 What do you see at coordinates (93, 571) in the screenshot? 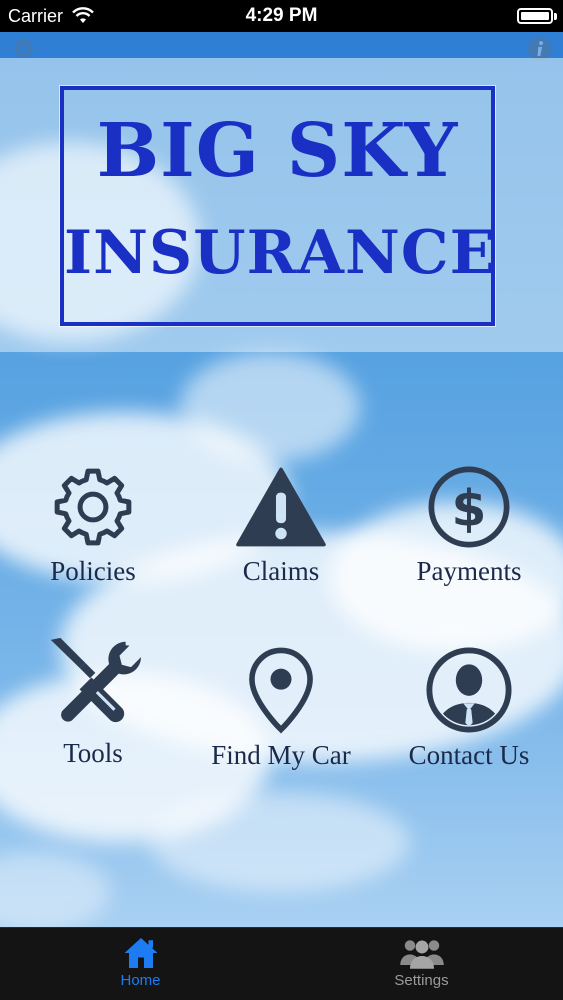
I see `menu-item-label: Policies` at bounding box center [93, 571].